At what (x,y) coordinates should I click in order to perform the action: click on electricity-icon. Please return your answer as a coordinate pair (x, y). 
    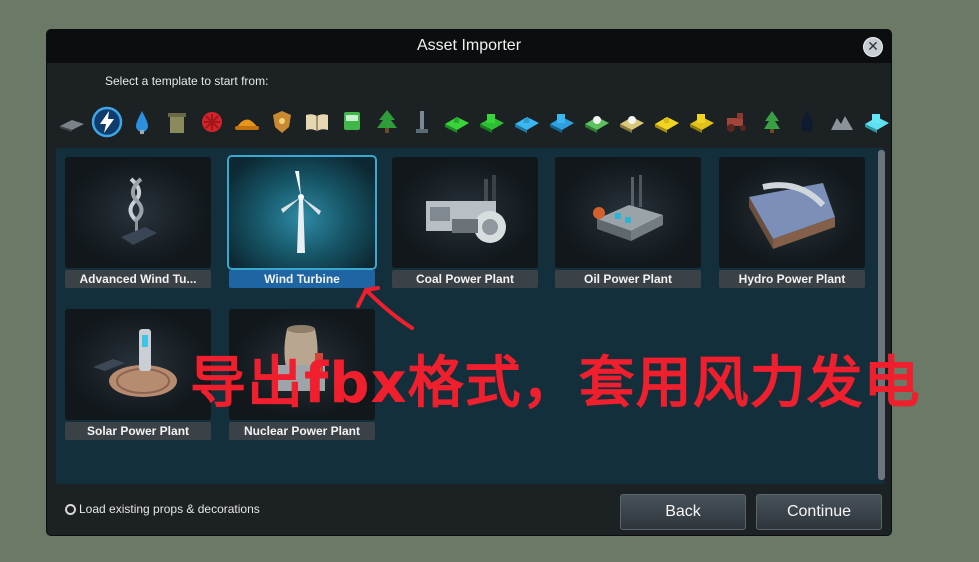
    Looking at the image, I should click on (107, 122).